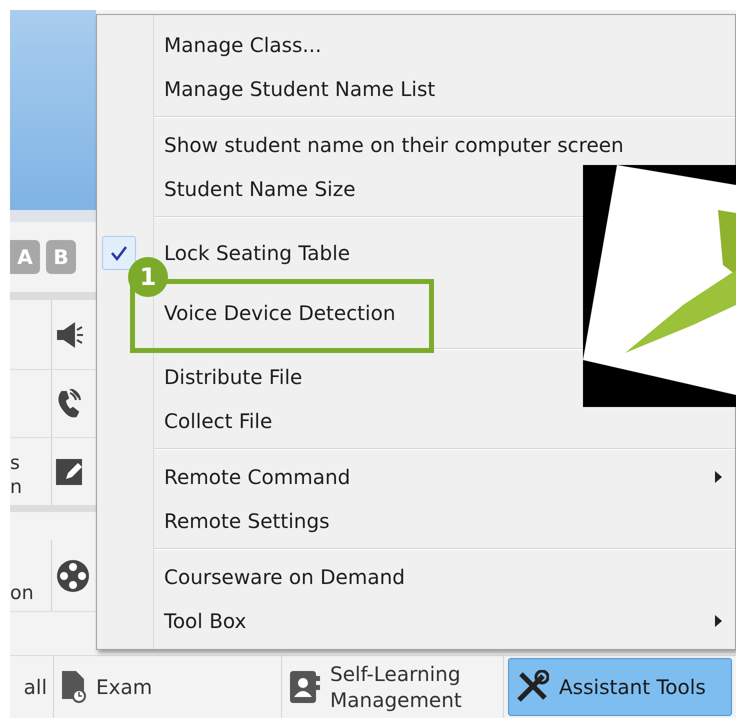 The width and height of the screenshot is (736, 718). What do you see at coordinates (252, 477) in the screenshot?
I see `menu-item: Remote Command` at bounding box center [252, 477].